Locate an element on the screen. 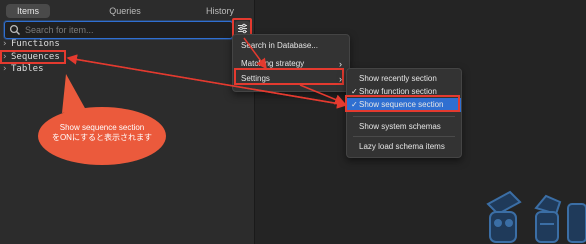 The height and width of the screenshot is (244, 586). annotation-text: Show sequence section をONにすると表示されます is located at coordinates (102, 133).